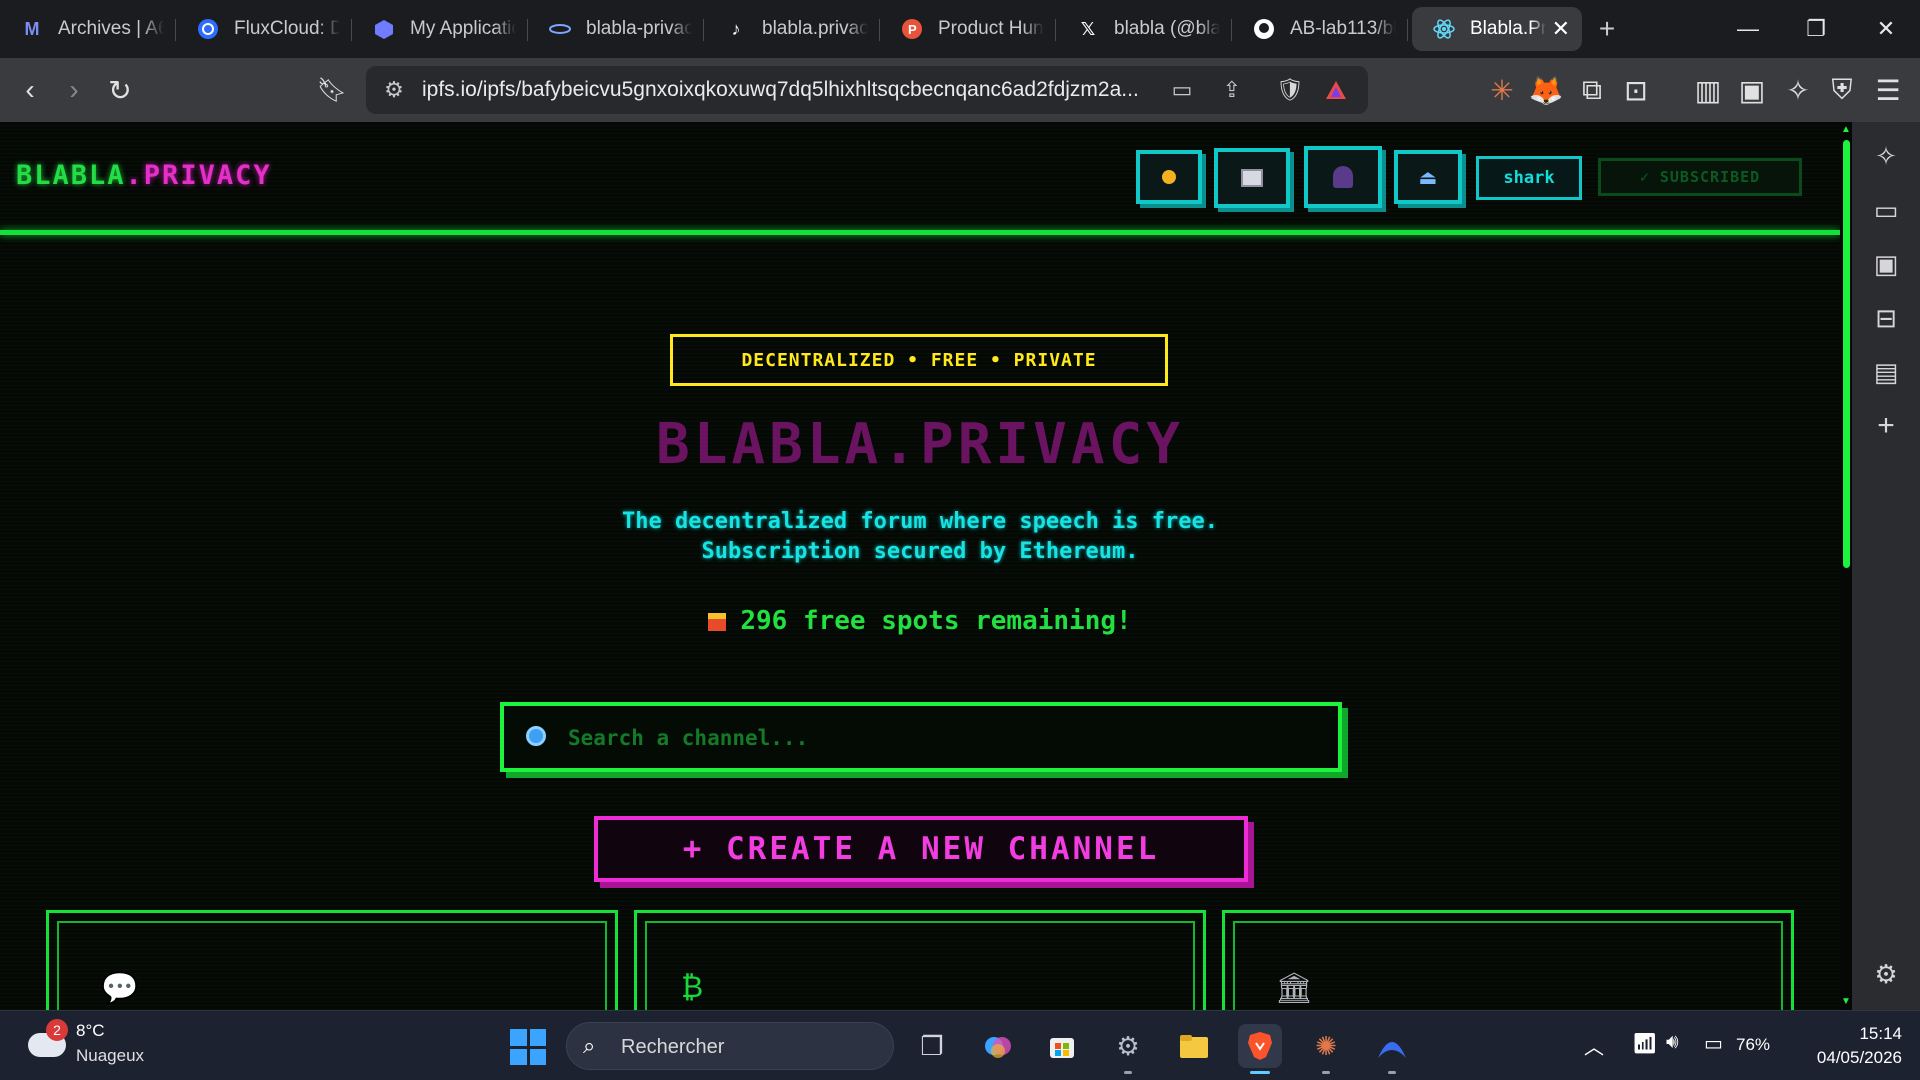 The image size is (1920, 1080). I want to click on vpn-icon: ⛨, so click(1842, 90).